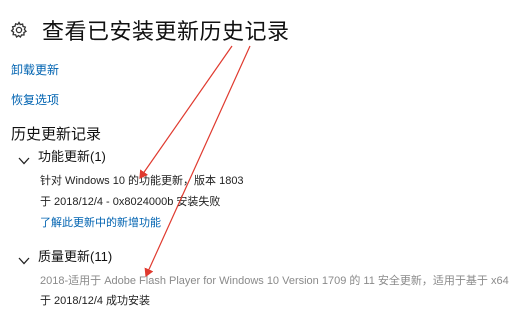 The image size is (515, 310). Describe the element at coordinates (19, 30) in the screenshot. I see `gear-icon` at that location.